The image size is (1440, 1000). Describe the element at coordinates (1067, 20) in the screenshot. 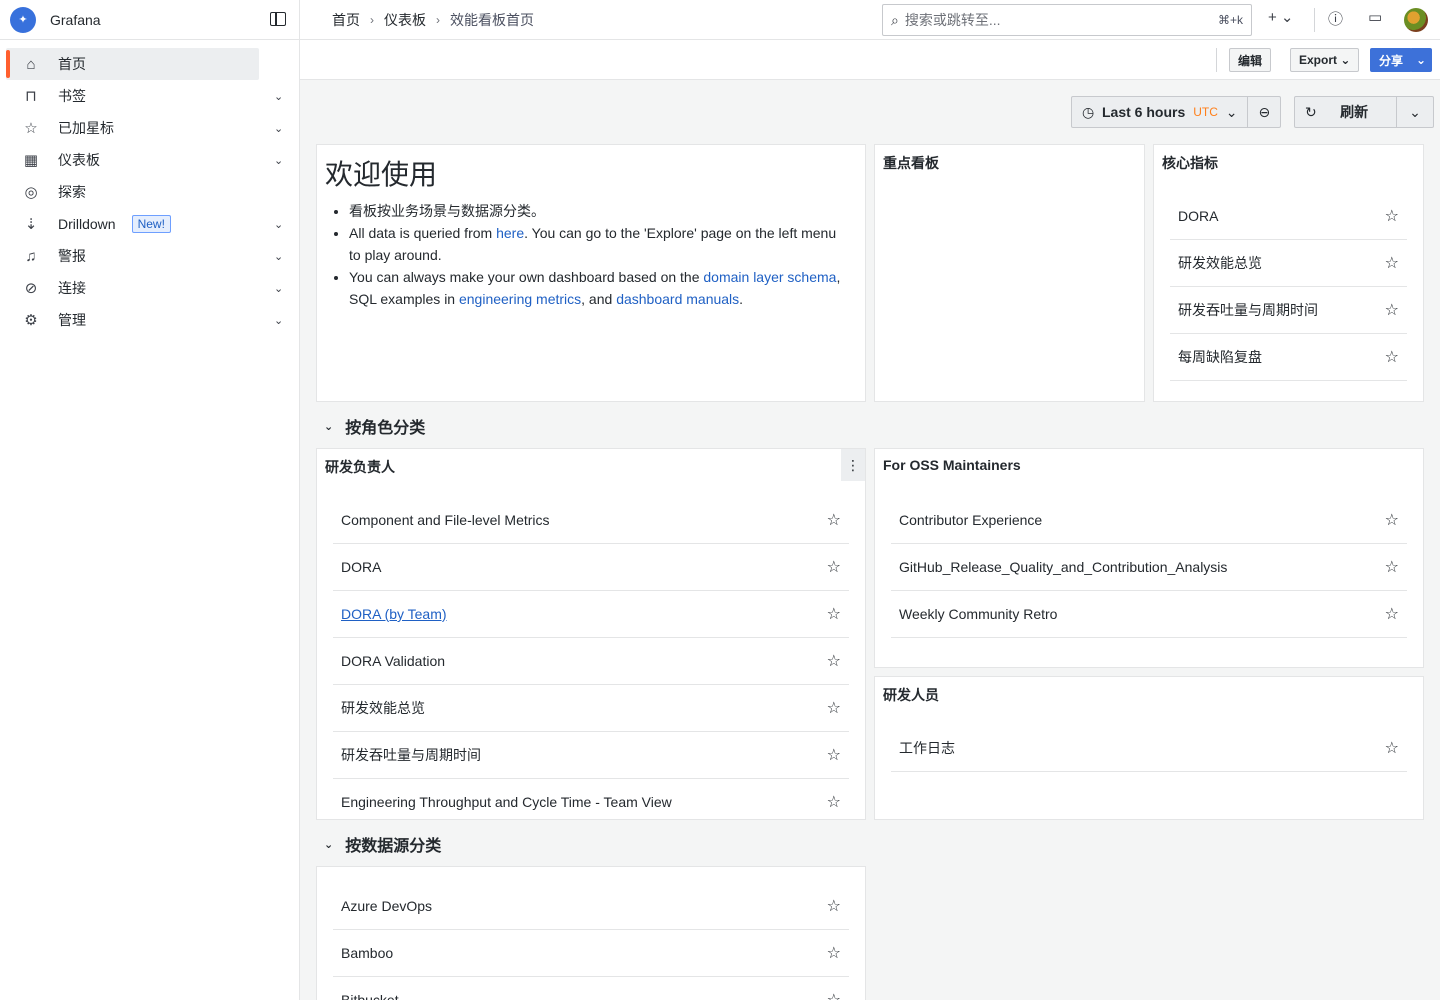

I see `search-input: ⌕ 搜索或跳转至... ⌘+k` at that location.